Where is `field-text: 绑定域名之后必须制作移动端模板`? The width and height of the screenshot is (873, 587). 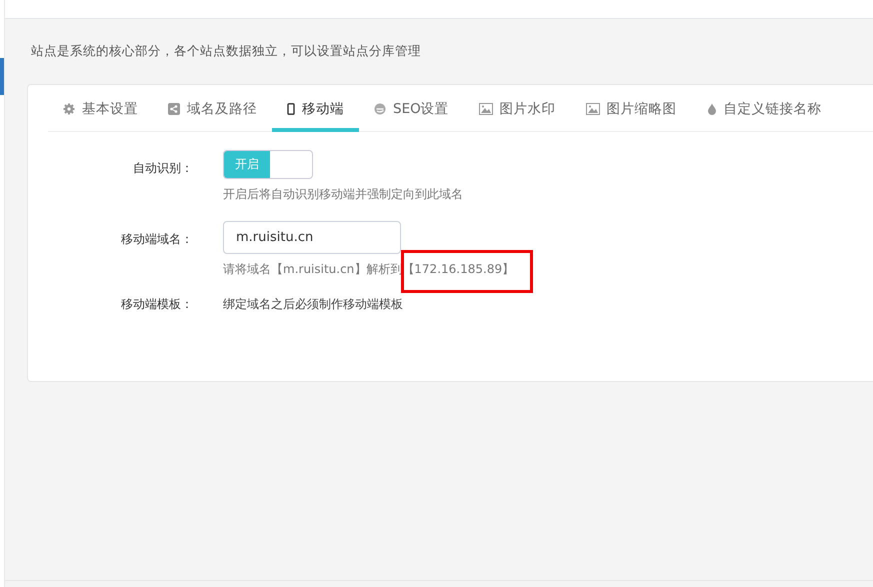 field-text: 绑定域名之后必须制作移动端模板 is located at coordinates (313, 304).